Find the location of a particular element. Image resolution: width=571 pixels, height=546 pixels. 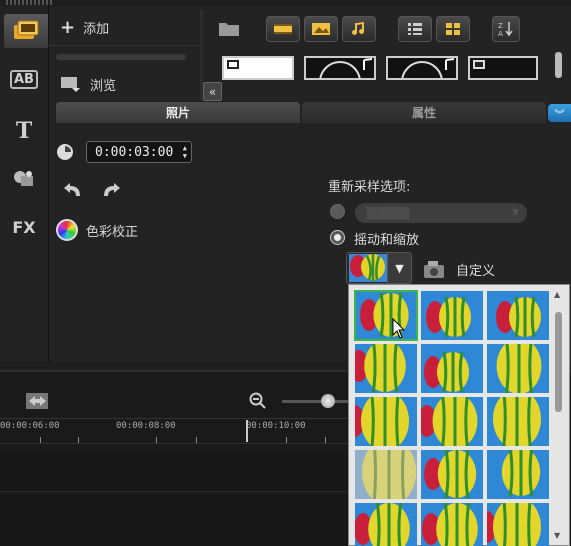

ruler-tick-label: 00:00:08:00 is located at coordinates (146, 426).